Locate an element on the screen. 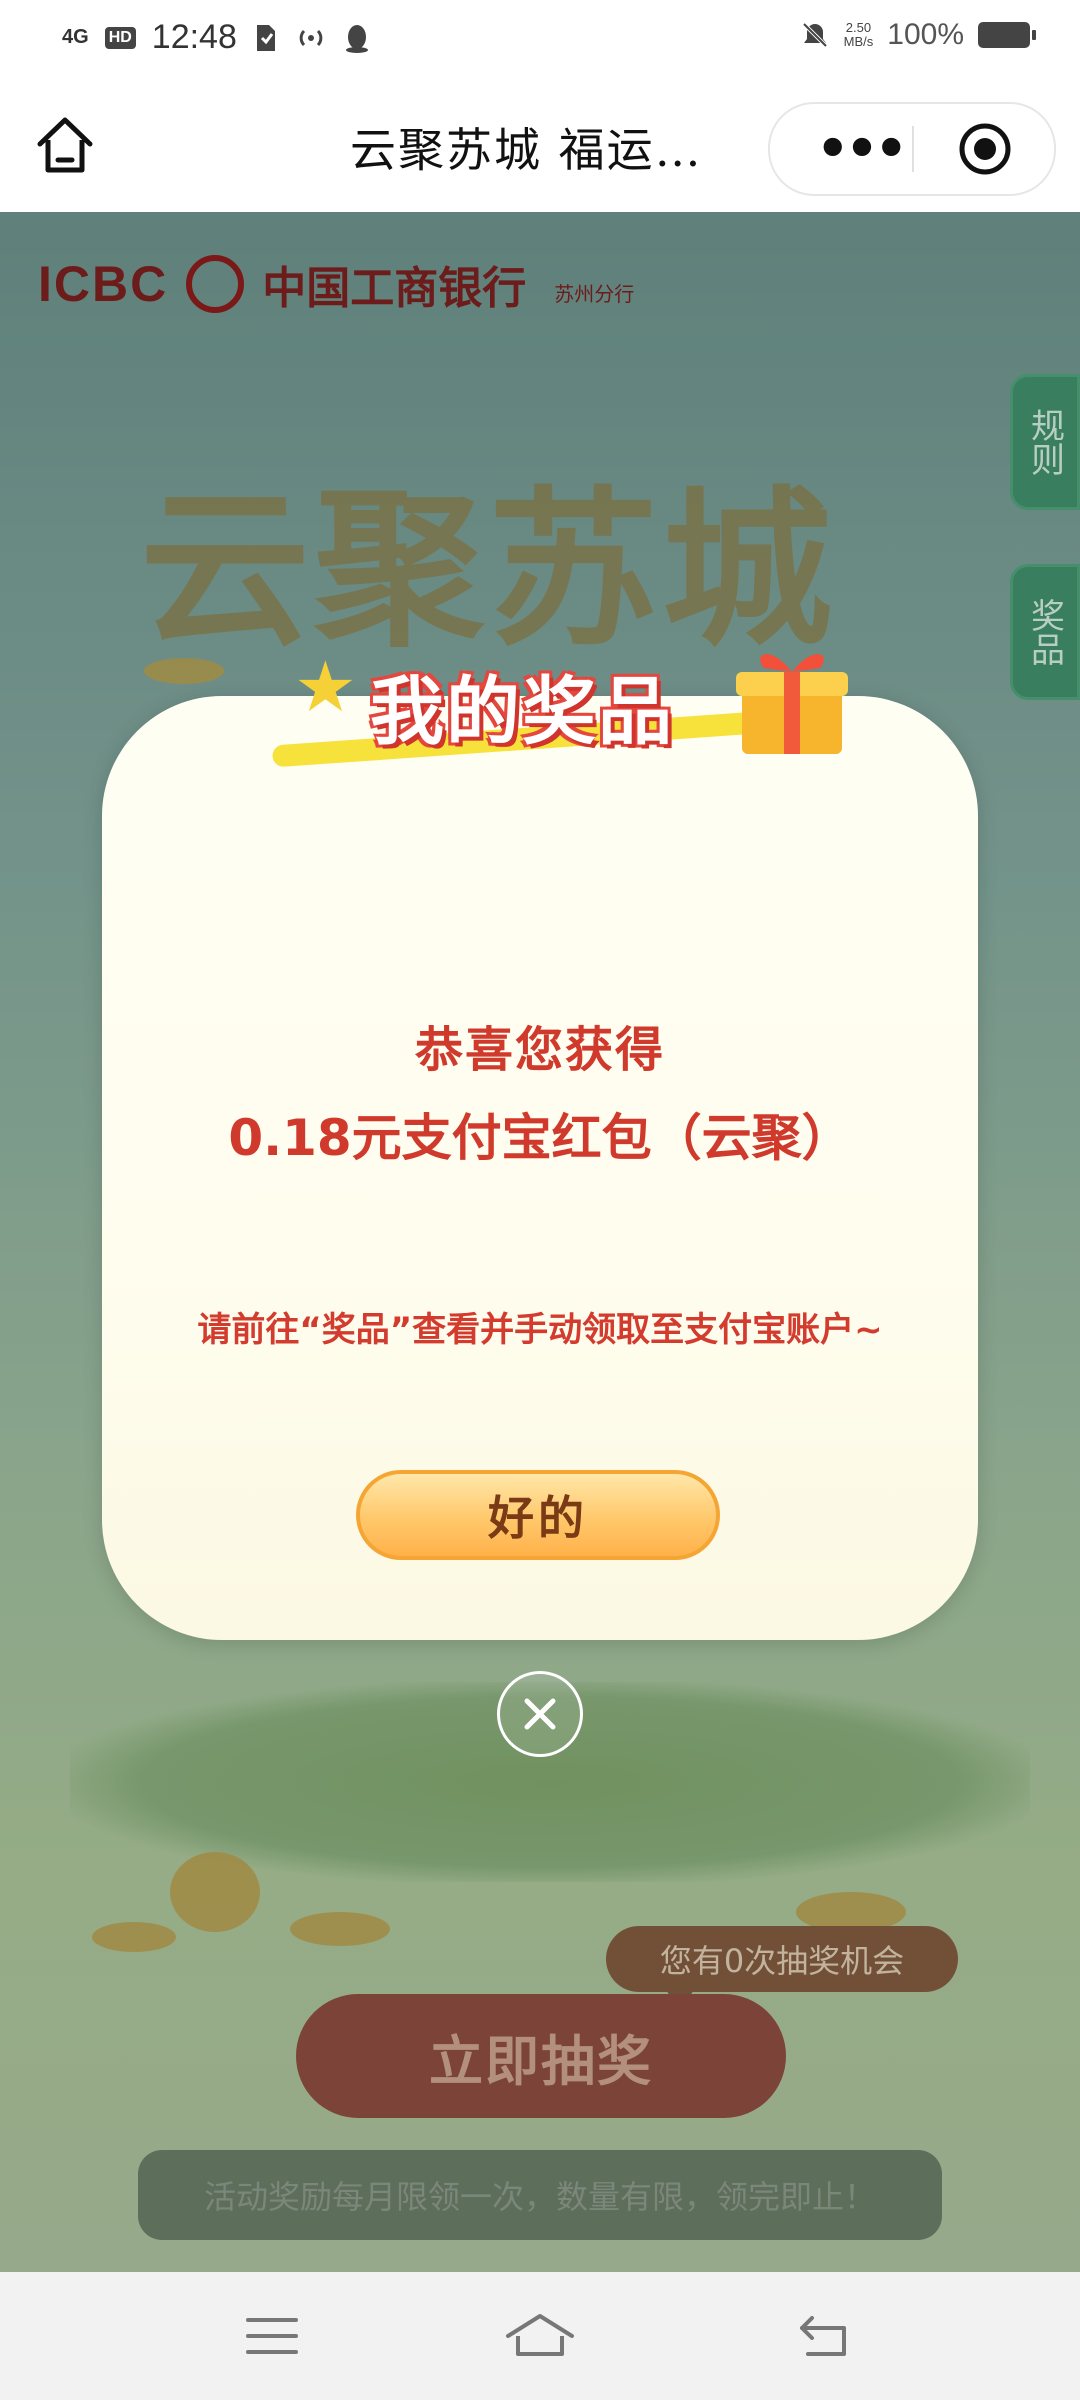 The image size is (1080, 2400). capsule-menu: ••• is located at coordinates (912, 149).